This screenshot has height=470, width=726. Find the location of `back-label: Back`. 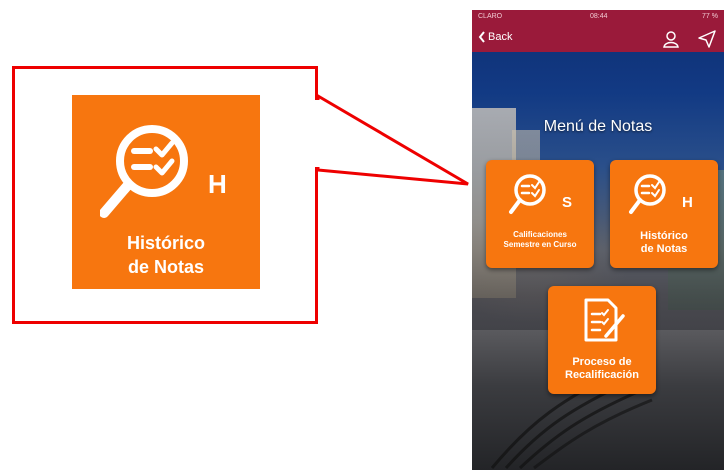

back-label: Back is located at coordinates (500, 37).